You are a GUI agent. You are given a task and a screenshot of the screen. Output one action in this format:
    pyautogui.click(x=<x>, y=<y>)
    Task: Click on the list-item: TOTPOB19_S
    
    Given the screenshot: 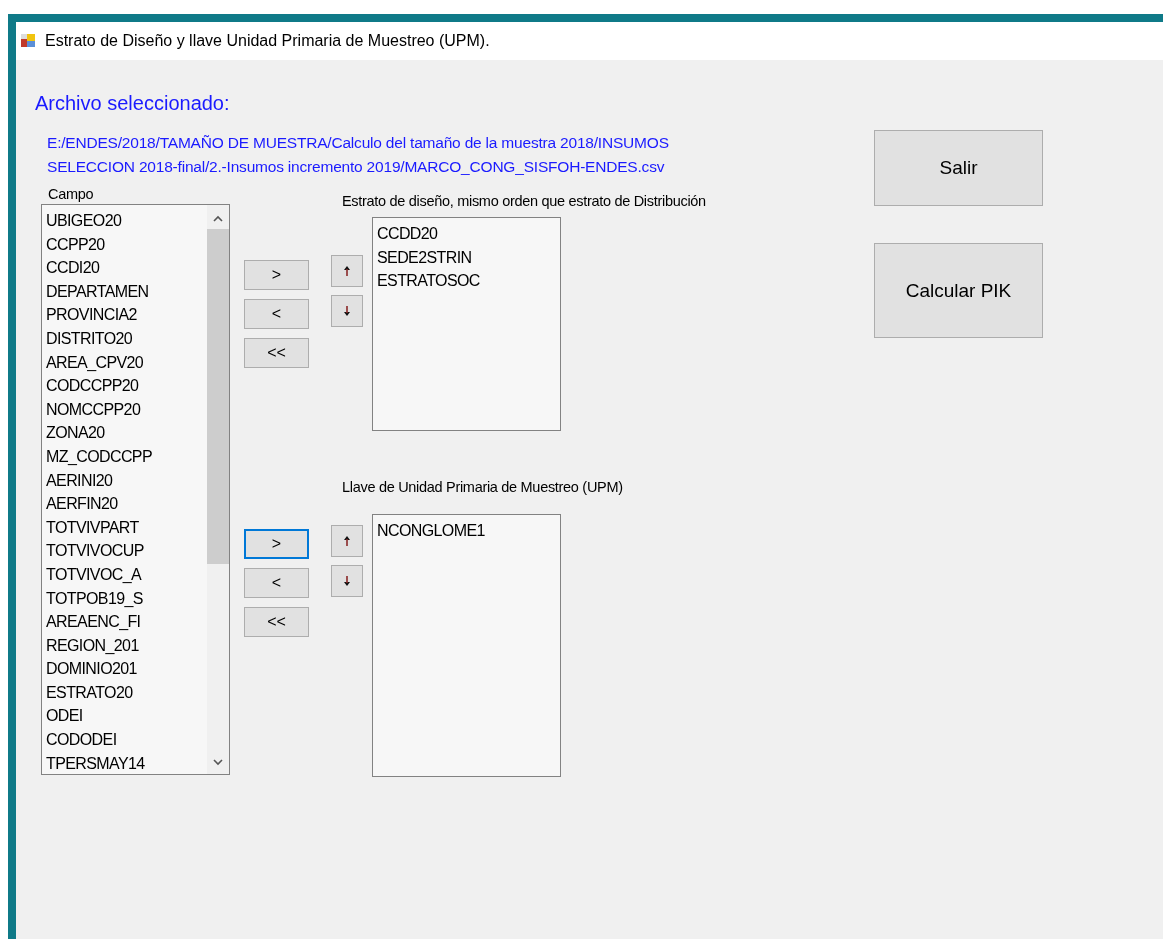 What is the action you would take?
    pyautogui.click(x=94, y=598)
    